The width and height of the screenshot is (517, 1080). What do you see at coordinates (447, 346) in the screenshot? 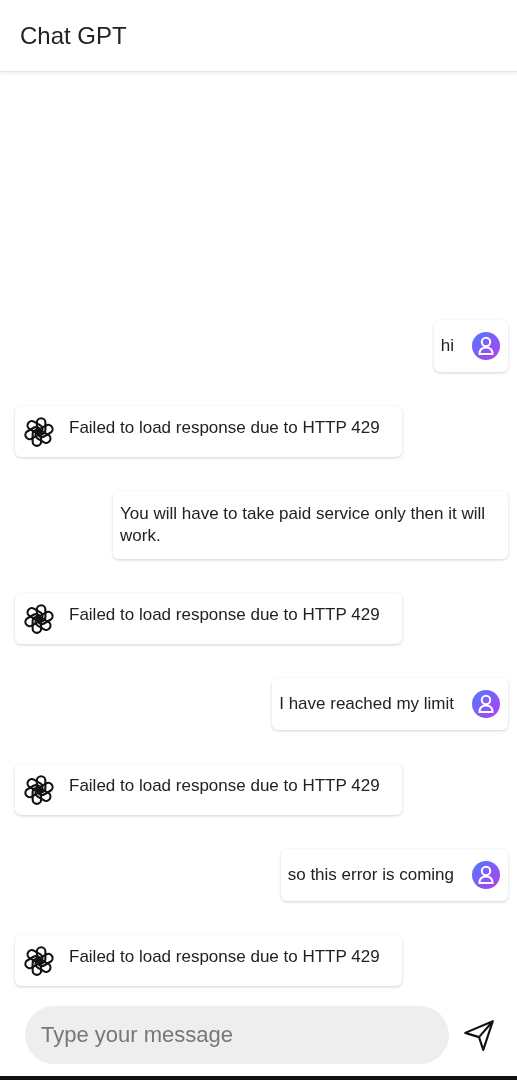
I see `message-text: hi` at bounding box center [447, 346].